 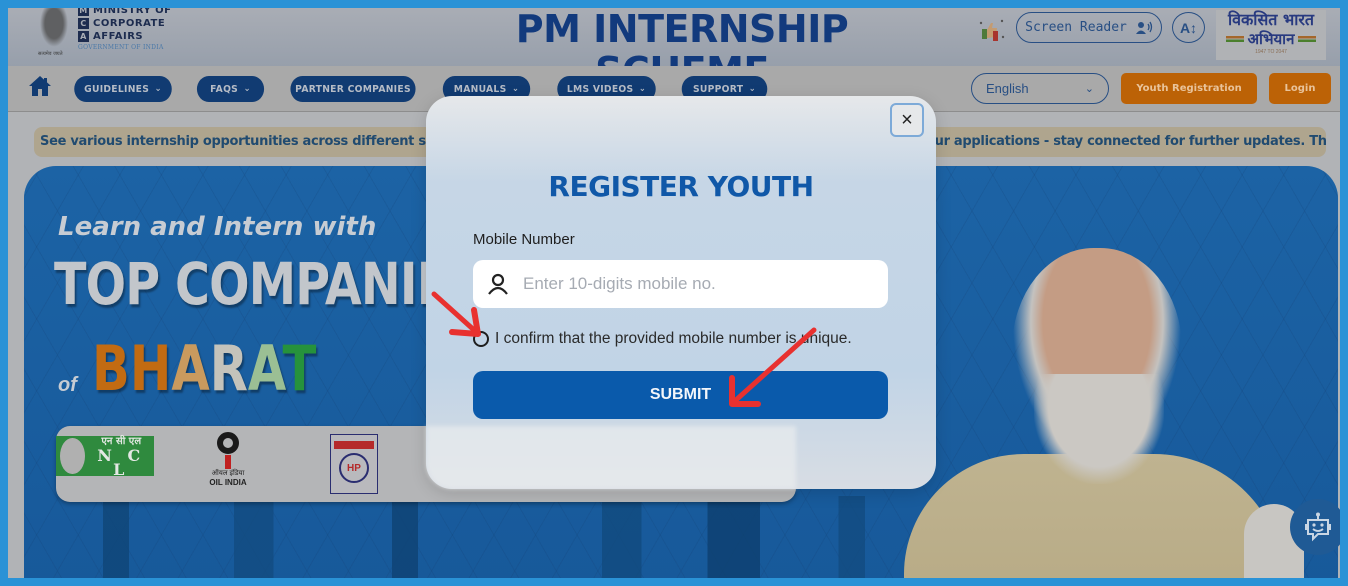 I want to click on language-select: English ⌄, so click(x=1040, y=88).